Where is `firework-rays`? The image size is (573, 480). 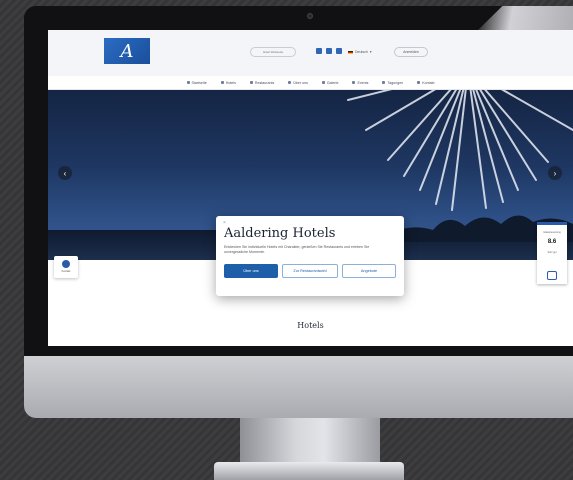 firework-rays is located at coordinates (460, 150).